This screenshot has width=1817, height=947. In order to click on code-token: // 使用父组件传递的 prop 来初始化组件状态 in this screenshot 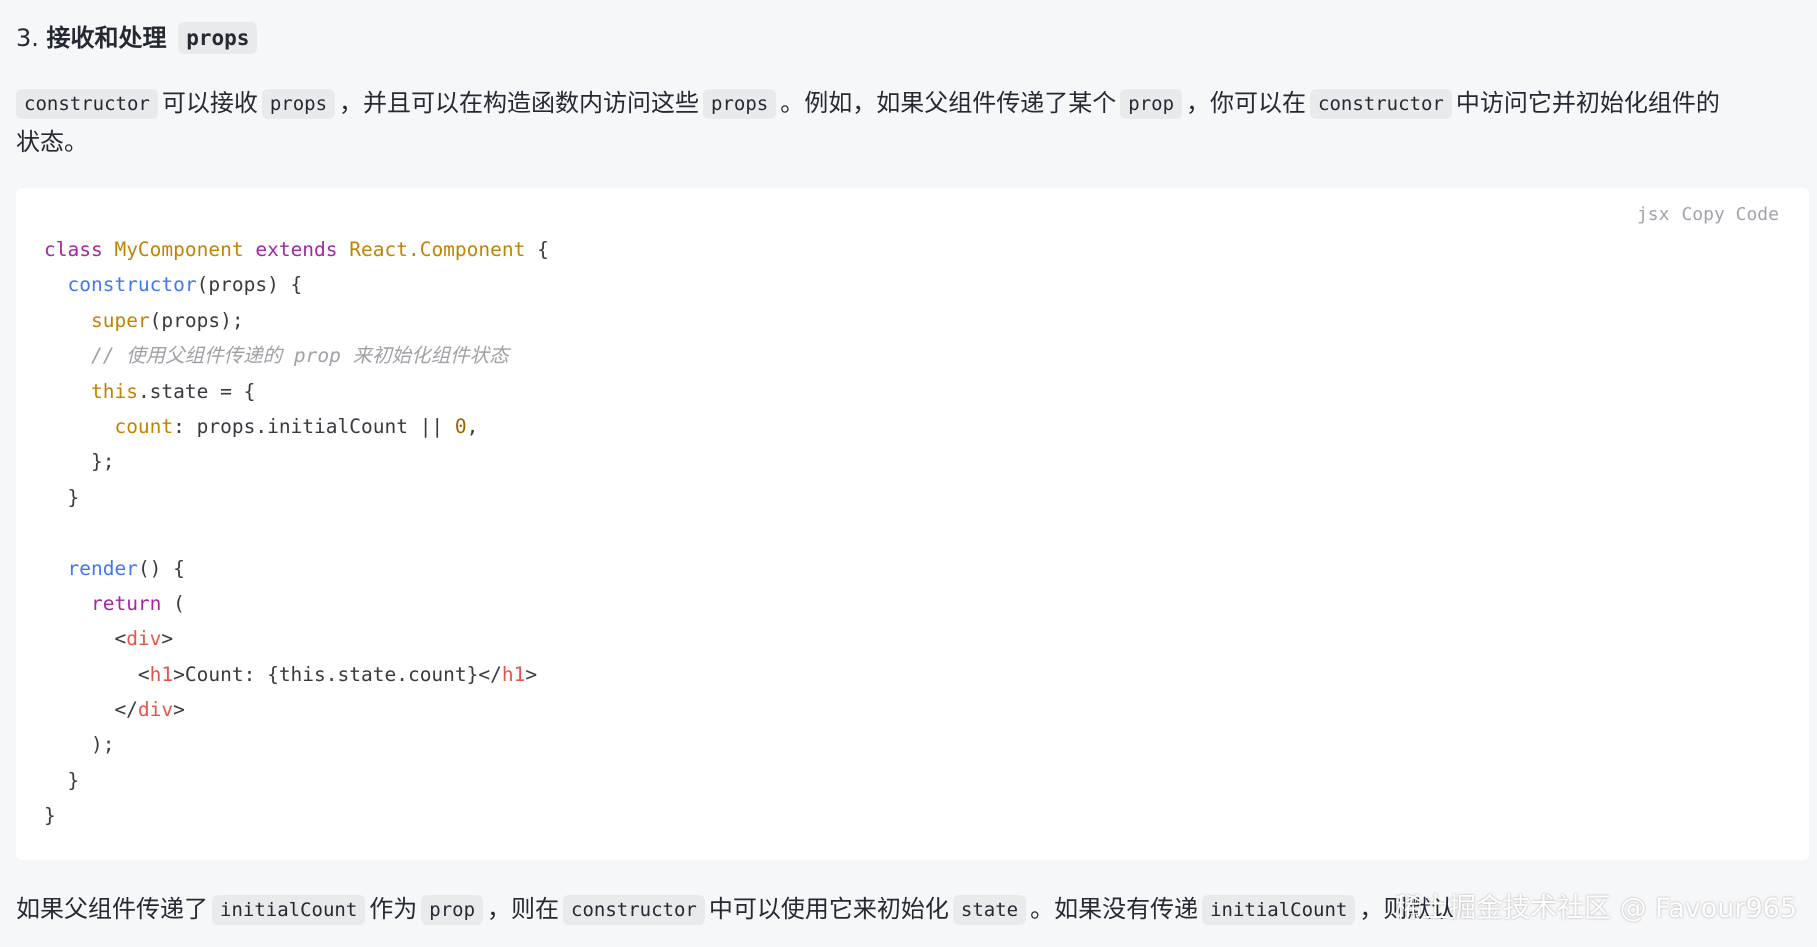, I will do `click(276, 356)`.